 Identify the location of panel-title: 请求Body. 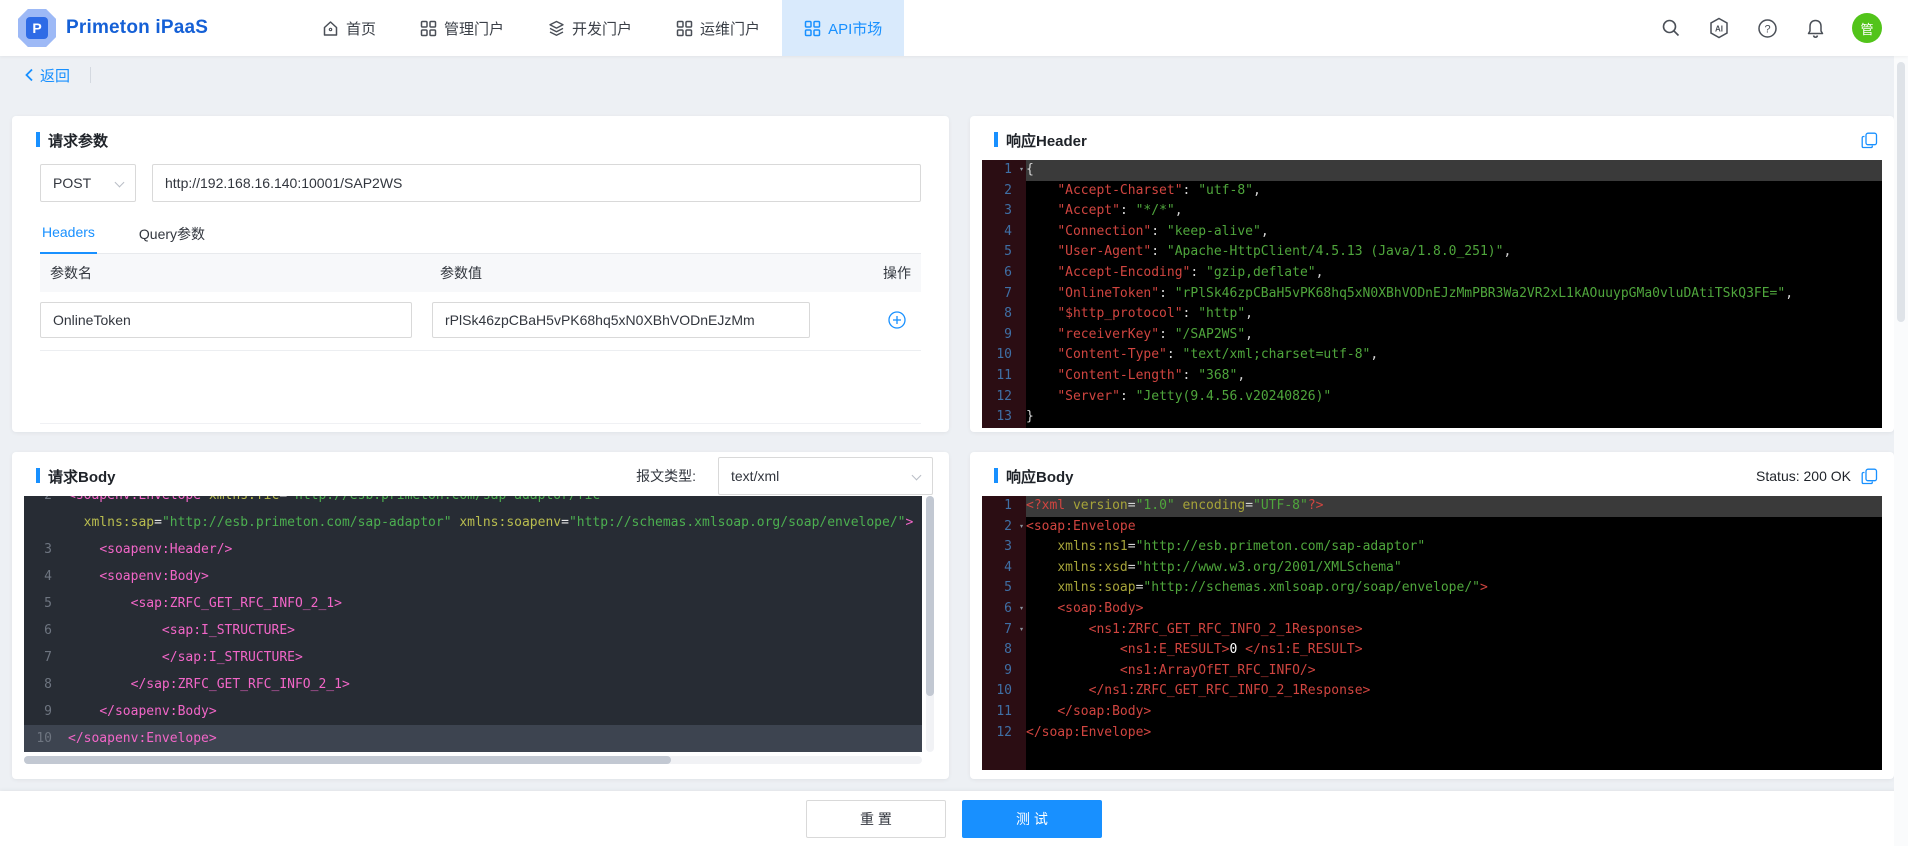
(76, 476).